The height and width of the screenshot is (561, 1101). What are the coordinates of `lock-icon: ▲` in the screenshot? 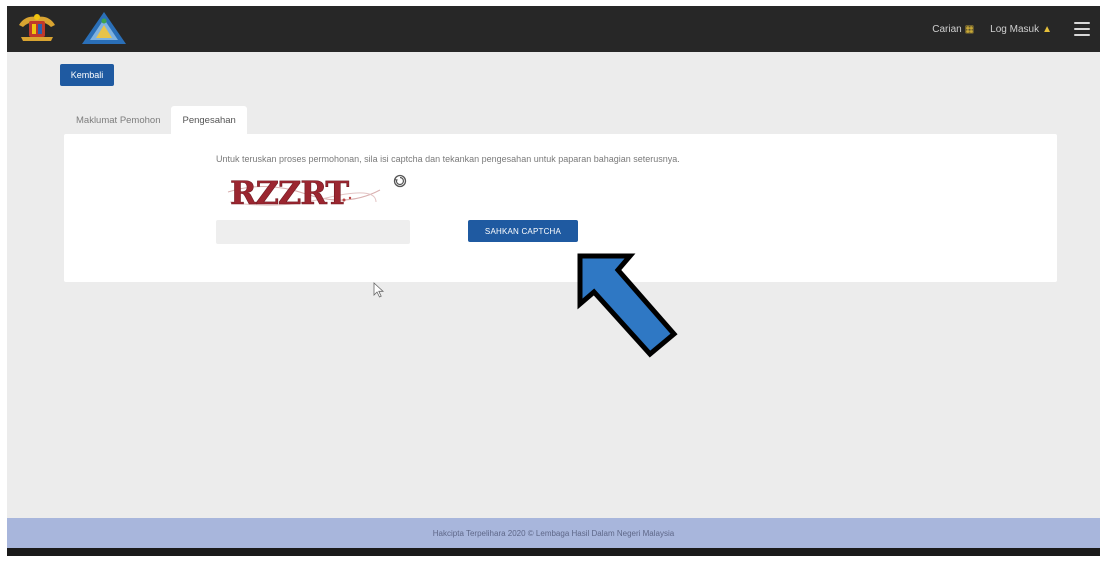 It's located at (1047, 29).